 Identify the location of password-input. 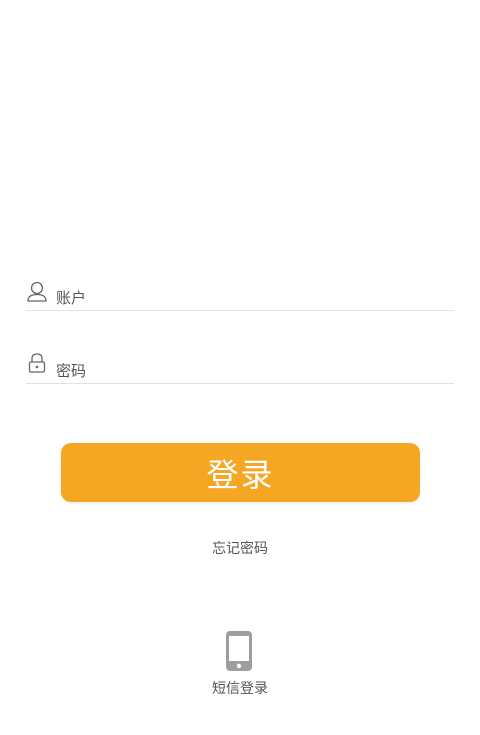
(255, 366).